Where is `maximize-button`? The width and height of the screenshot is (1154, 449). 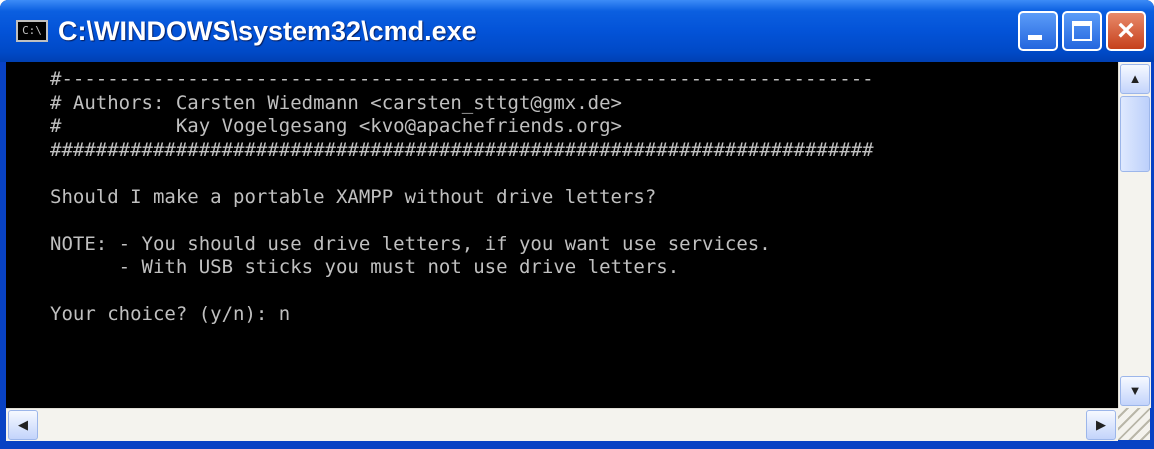
maximize-button is located at coordinates (1082, 31).